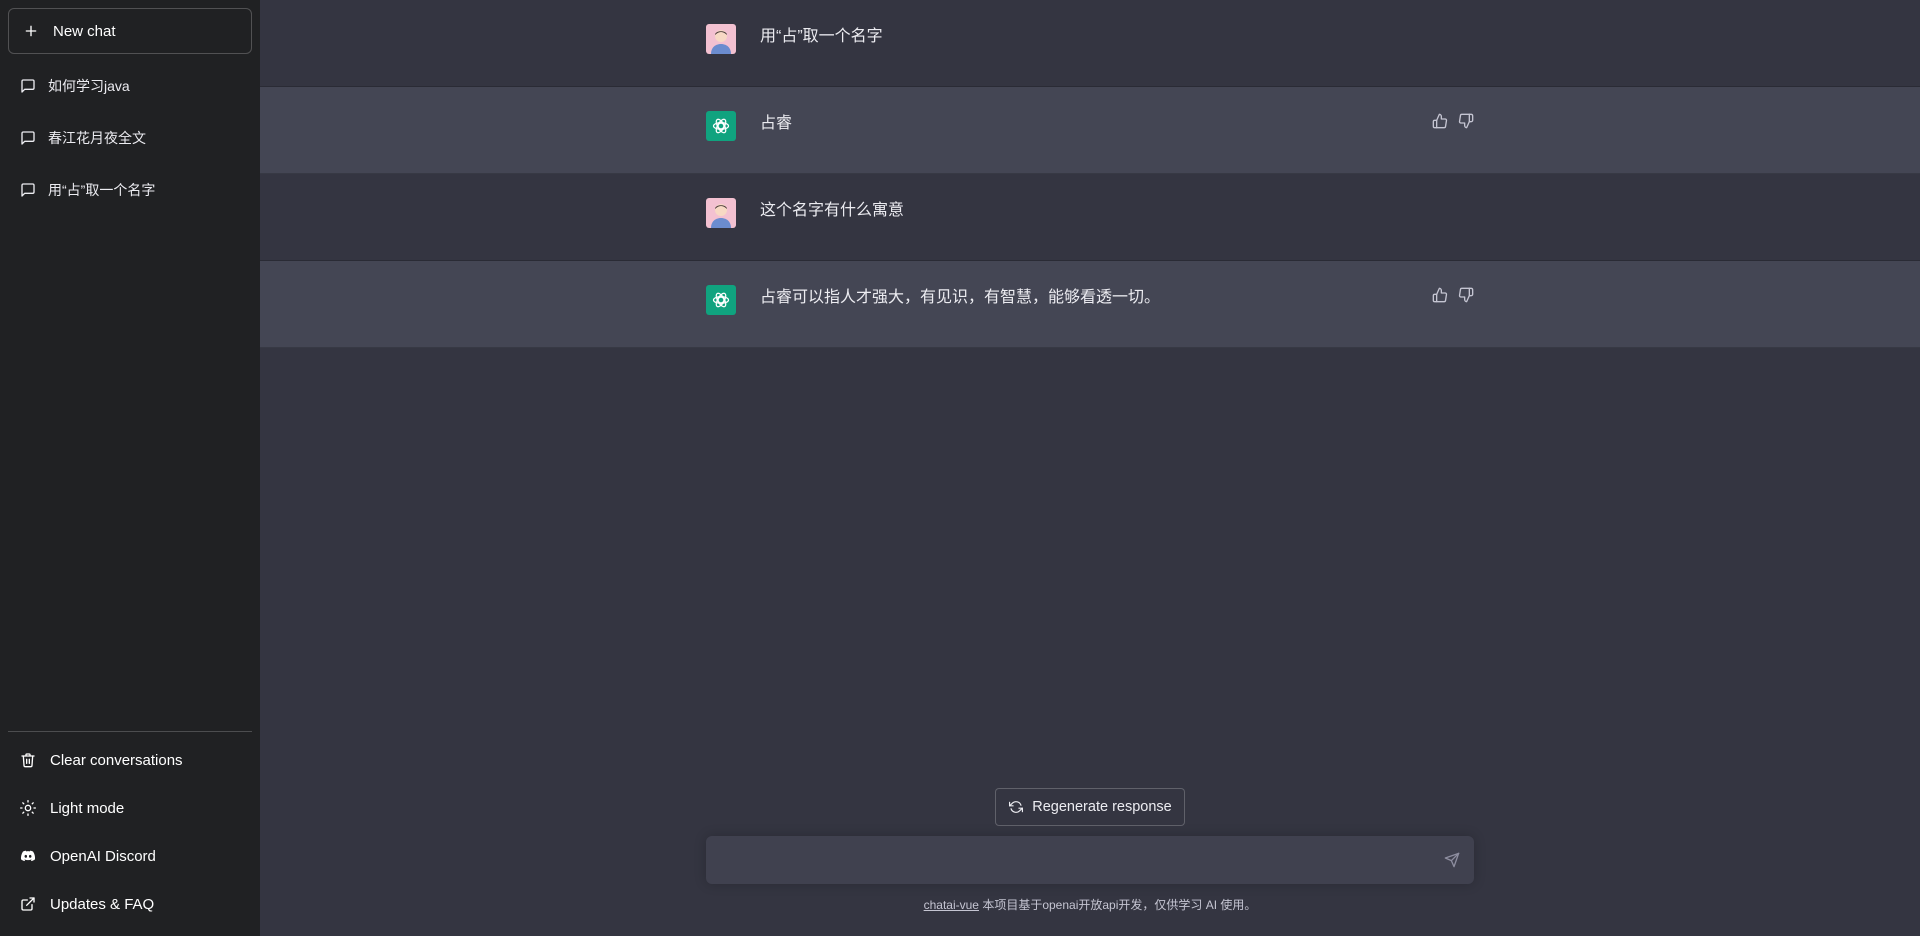  I want to click on message-text: 占睿可以指人才强大，有见识，有智慧，能够看透一切。, so click(960, 297).